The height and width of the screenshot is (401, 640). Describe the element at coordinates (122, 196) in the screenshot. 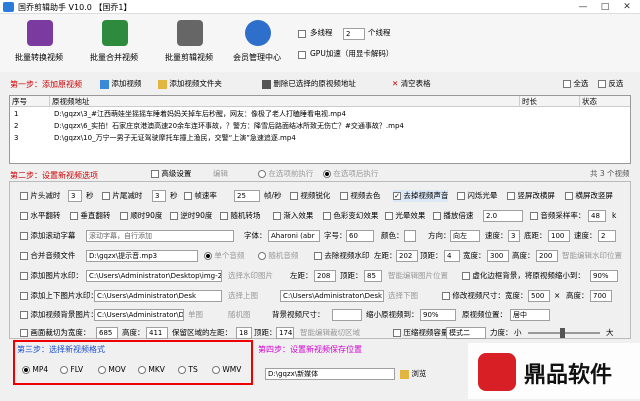

I see `tail-cut: 片尾减时` at that location.